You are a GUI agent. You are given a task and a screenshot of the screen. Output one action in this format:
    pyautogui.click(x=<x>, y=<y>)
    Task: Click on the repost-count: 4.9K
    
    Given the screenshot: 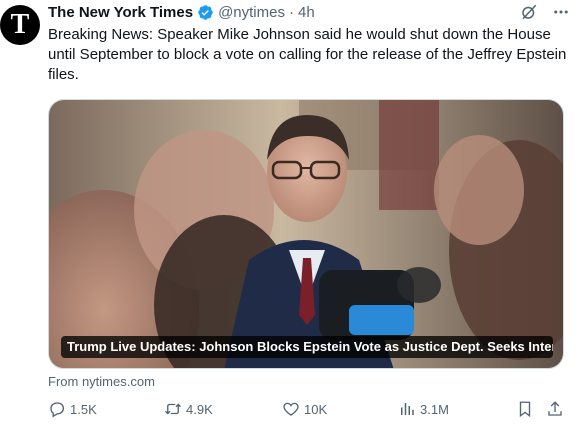 What is the action you would take?
    pyautogui.click(x=199, y=409)
    